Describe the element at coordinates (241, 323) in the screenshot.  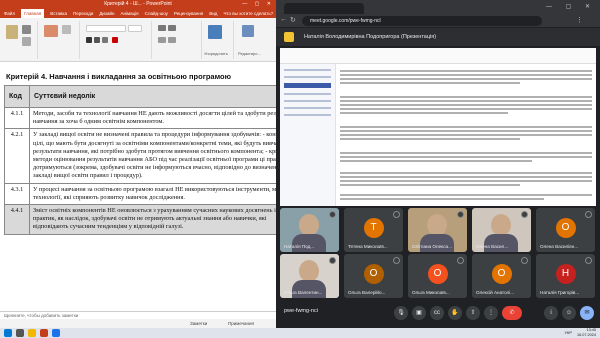
I see `comments-button: Примечания` at that location.